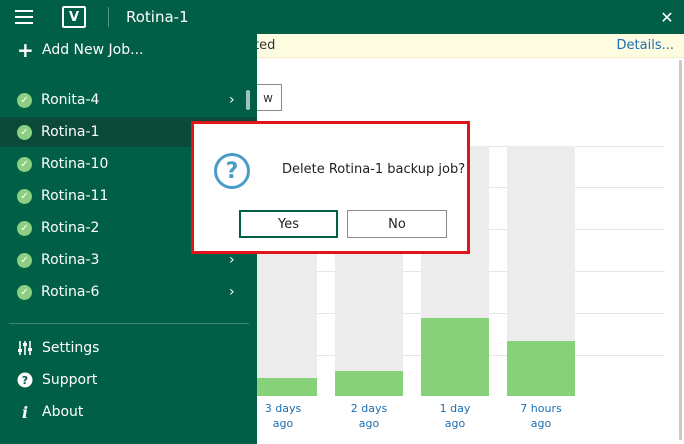 The height and width of the screenshot is (444, 684). Describe the element at coordinates (128, 292) in the screenshot. I see `sidebar-item-job: ✓ Rotina-6 ›` at that location.